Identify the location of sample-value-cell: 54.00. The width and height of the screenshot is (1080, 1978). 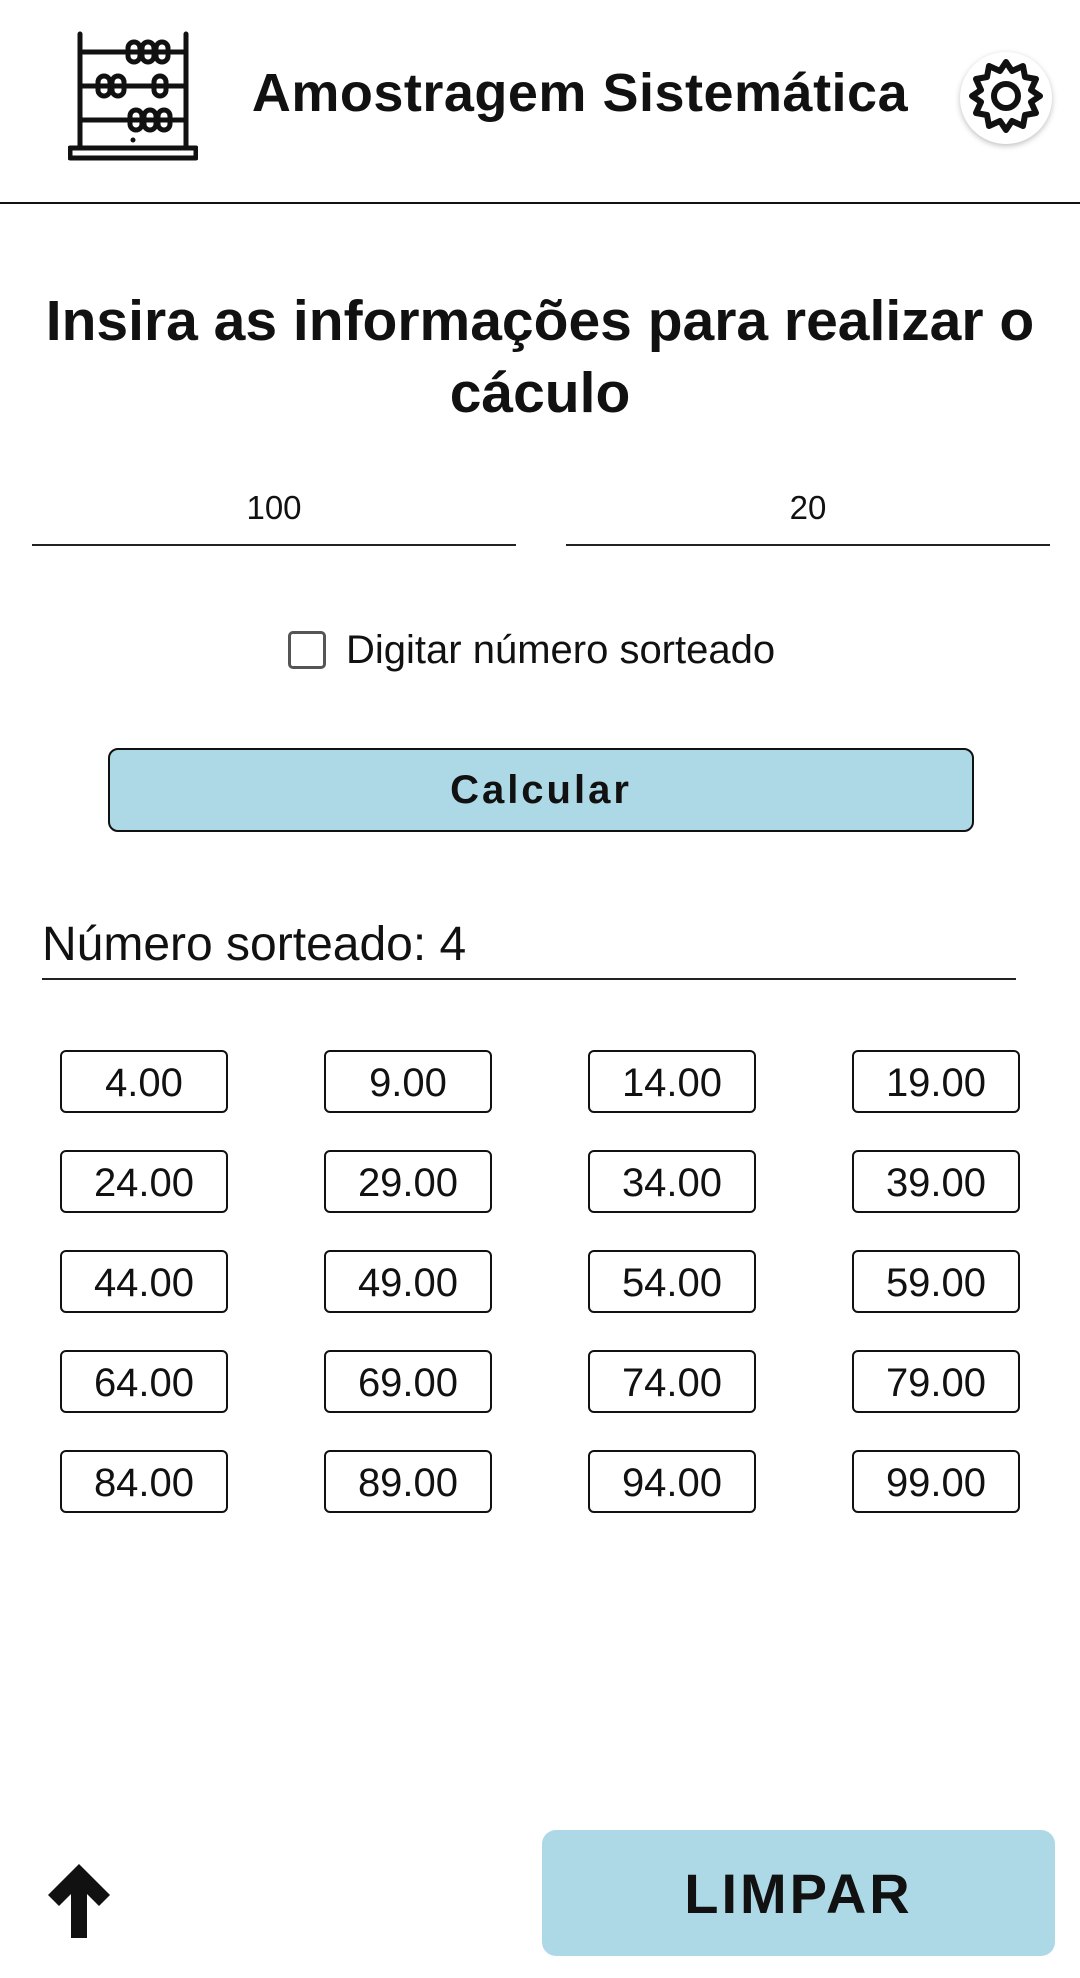
(672, 1281).